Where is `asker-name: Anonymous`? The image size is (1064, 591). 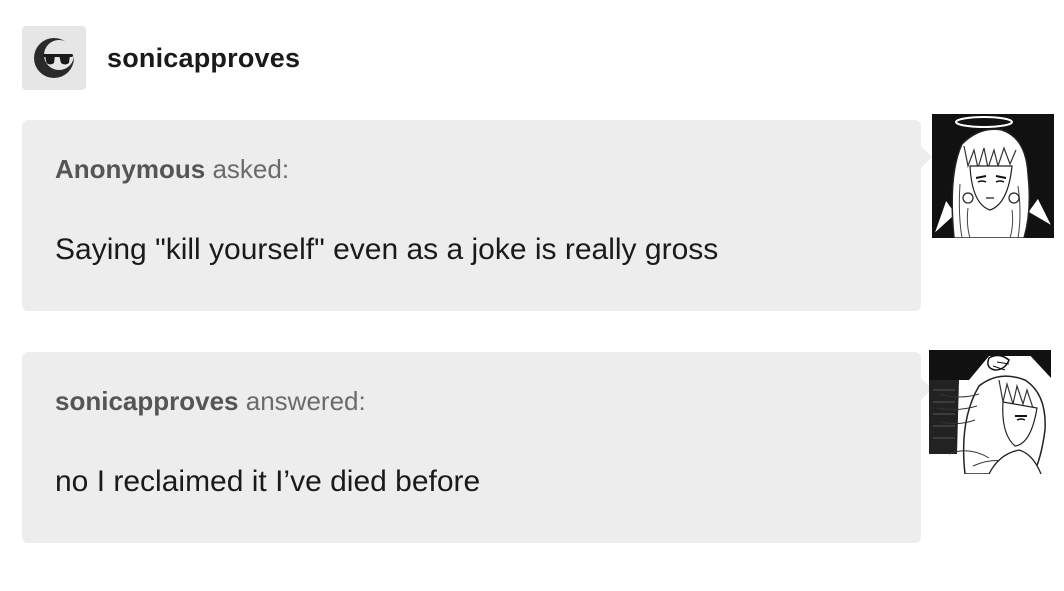
asker-name: Anonymous is located at coordinates (130, 169).